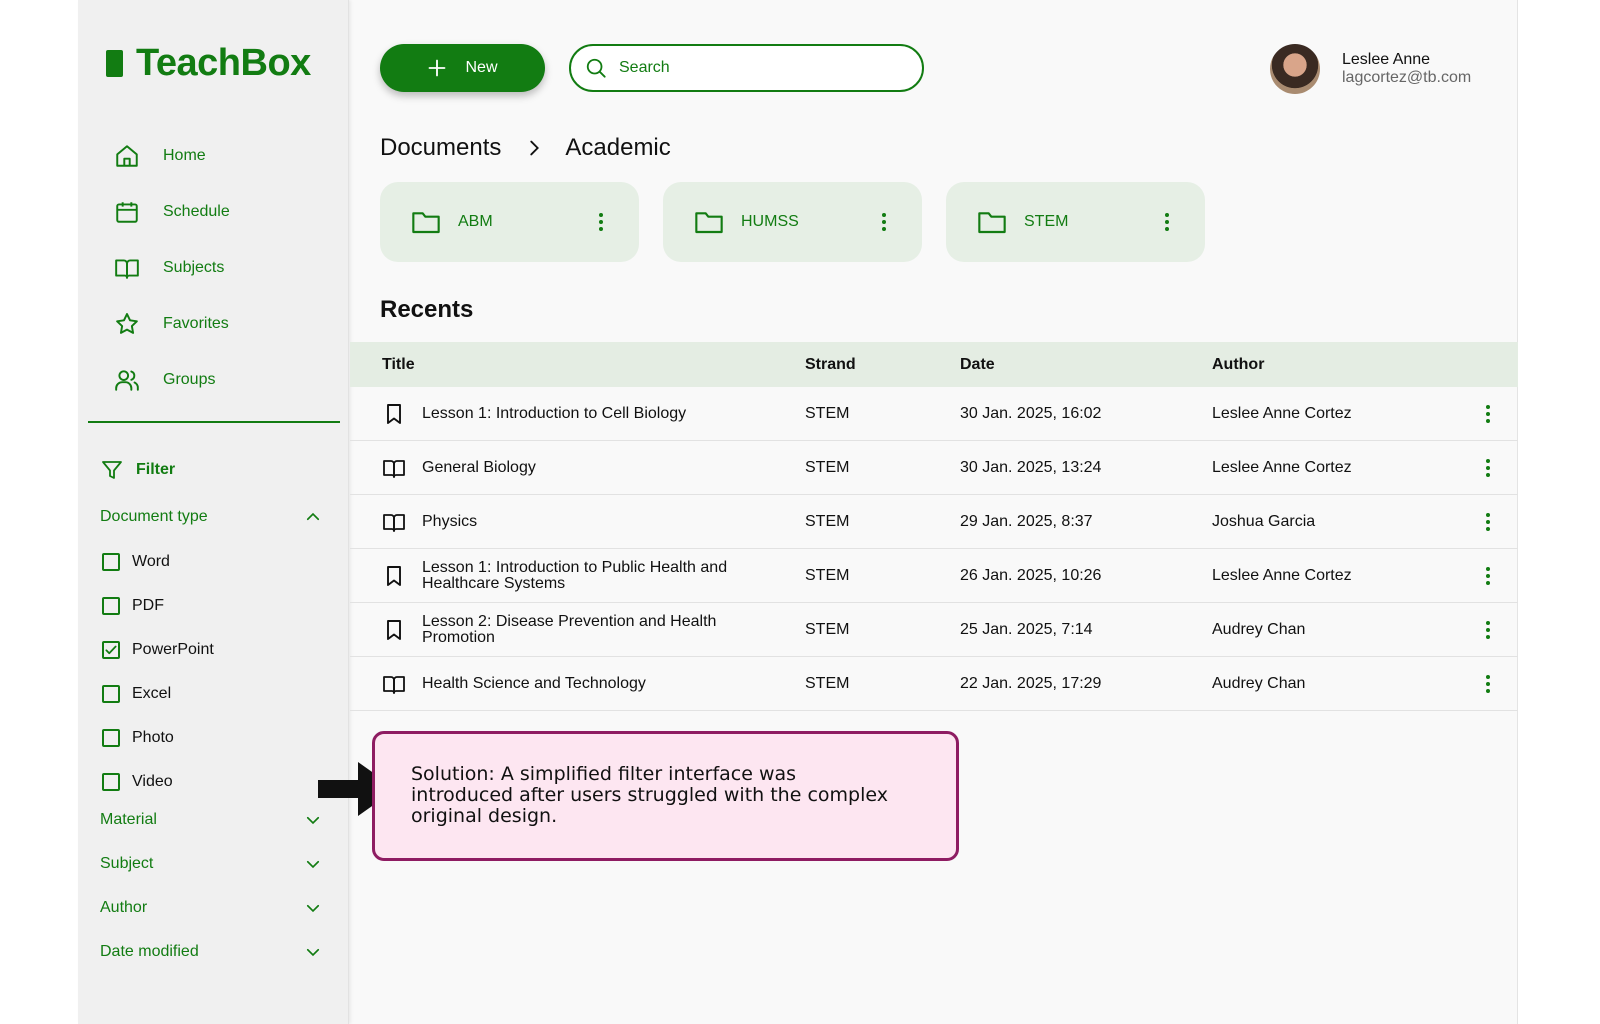  What do you see at coordinates (127, 863) in the screenshot?
I see `filter-section-label: Subject` at bounding box center [127, 863].